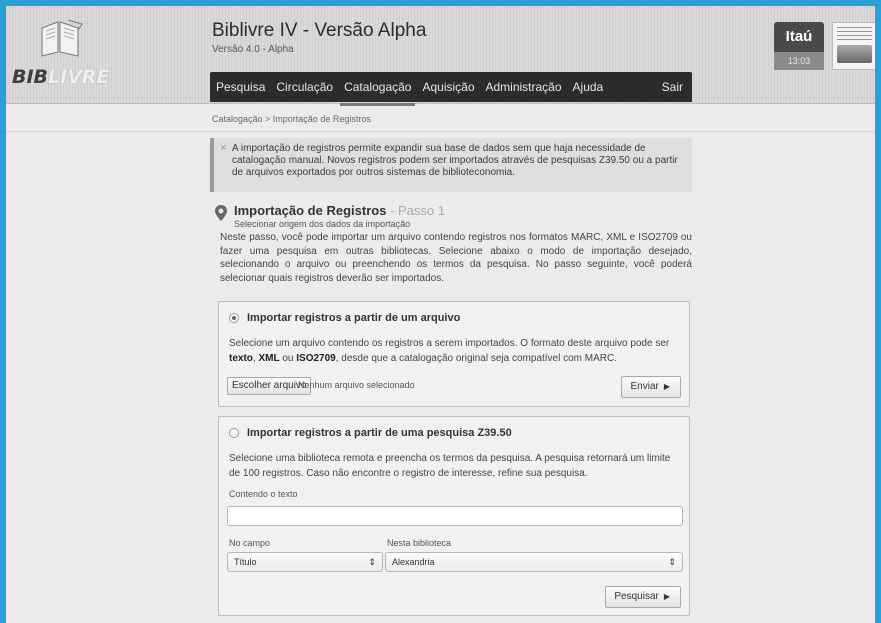 This screenshot has height=623, width=881. What do you see at coordinates (524, 87) in the screenshot?
I see `nav-administracao: Administração` at bounding box center [524, 87].